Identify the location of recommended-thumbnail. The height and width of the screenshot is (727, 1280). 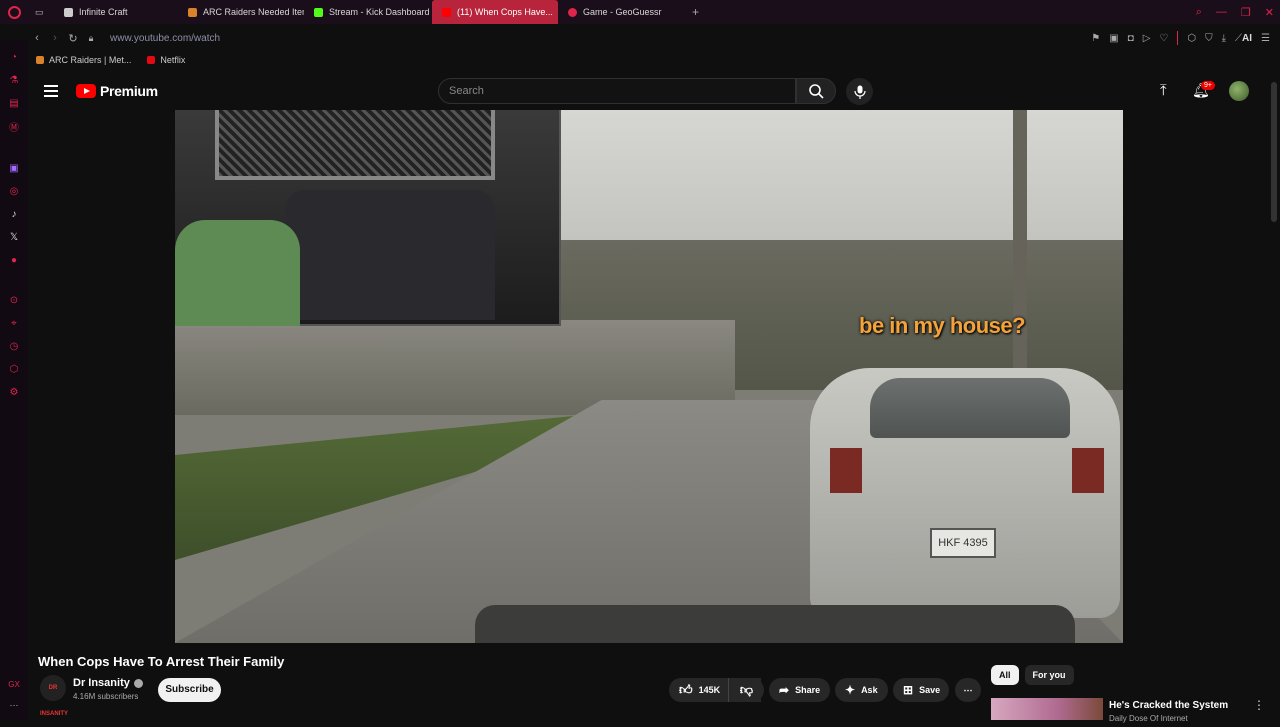
(1047, 709).